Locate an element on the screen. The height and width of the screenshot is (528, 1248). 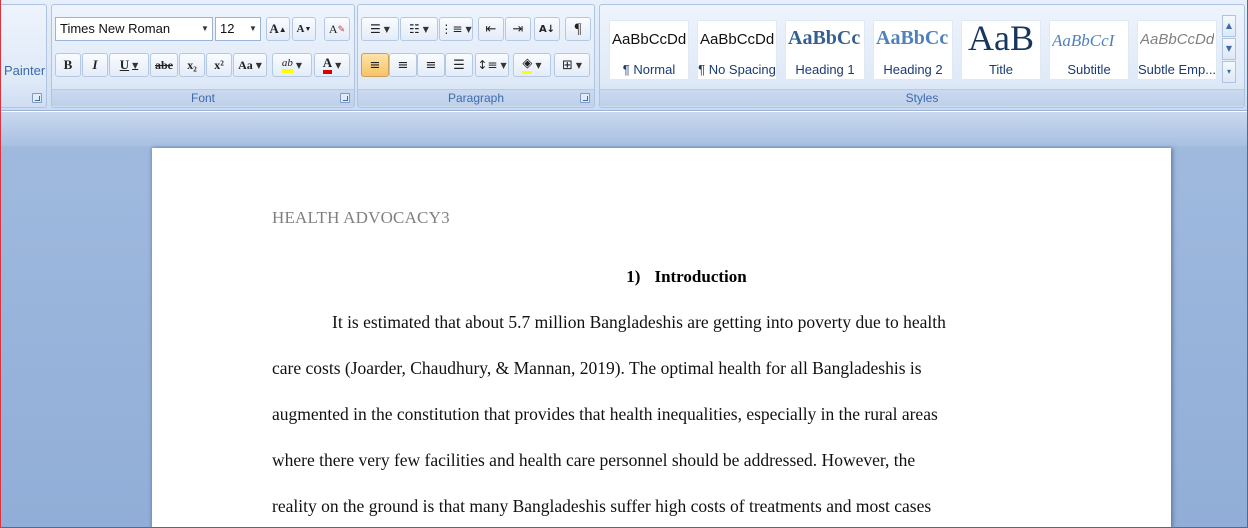
style-name: Heading 1 is located at coordinates (825, 69).